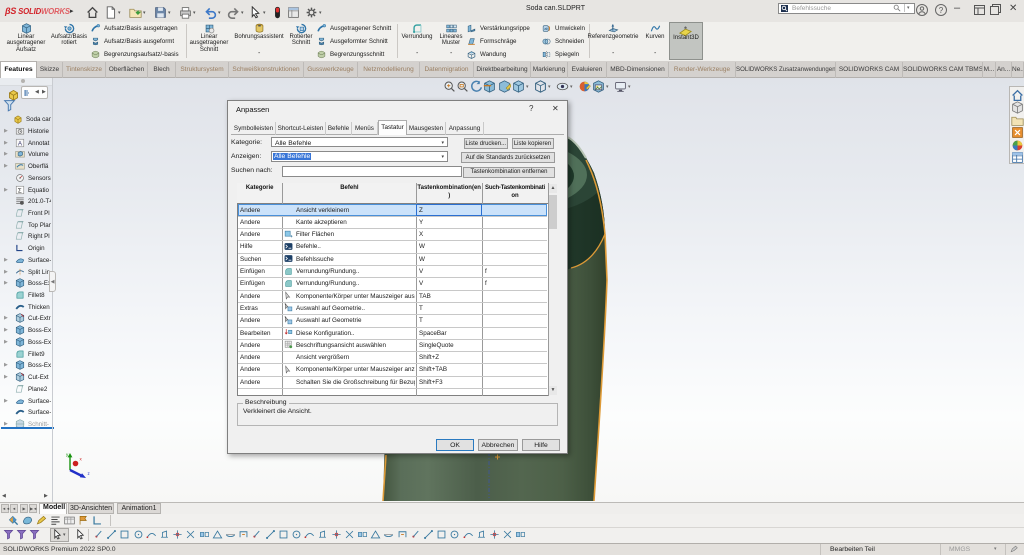 Image resolution: width=1024 pixels, height=555 pixels. What do you see at coordinates (81, 459) in the screenshot?
I see `svg-text: x` at bounding box center [81, 459].